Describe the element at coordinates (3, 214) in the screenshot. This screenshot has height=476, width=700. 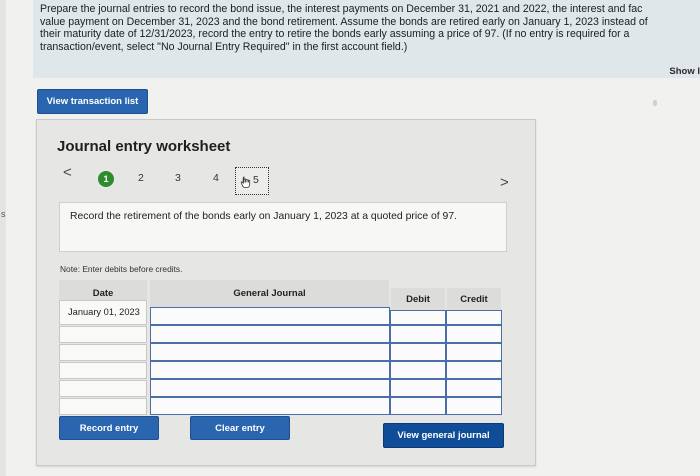
I see `edge-text: s` at that location.